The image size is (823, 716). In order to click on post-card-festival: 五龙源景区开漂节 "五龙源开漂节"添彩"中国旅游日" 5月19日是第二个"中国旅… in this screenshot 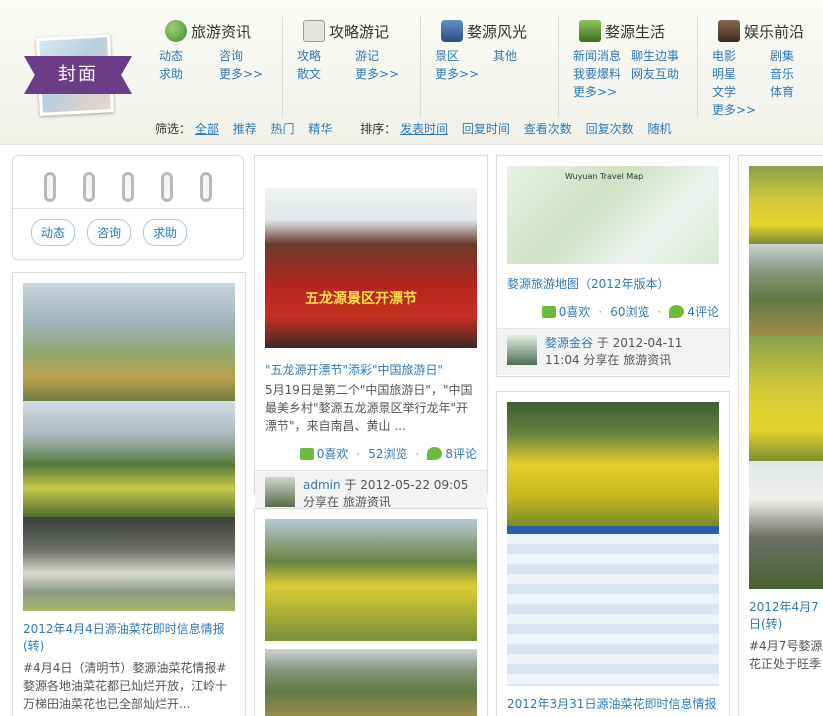, I will do `click(371, 336)`.